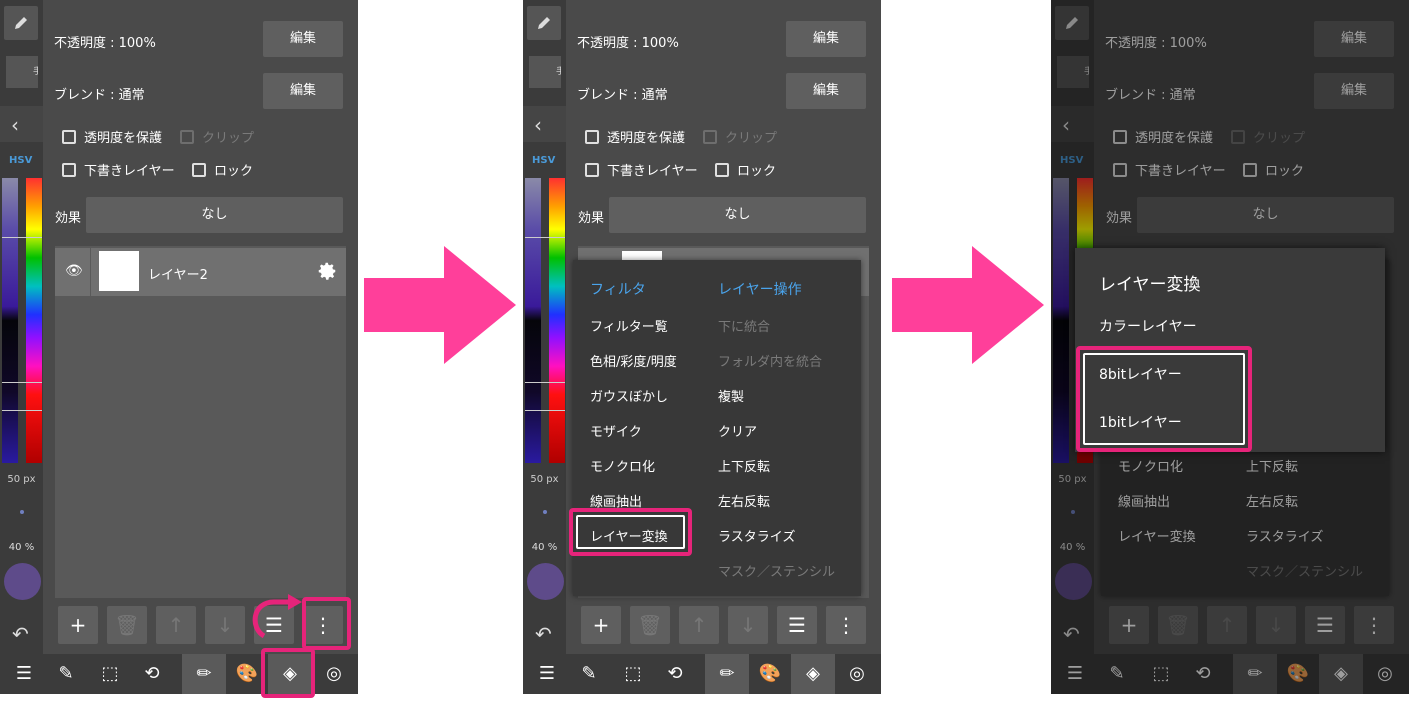 The image size is (1411, 702). I want to click on menu-item-gaussian-blur: ガウスぼかし, so click(629, 395).